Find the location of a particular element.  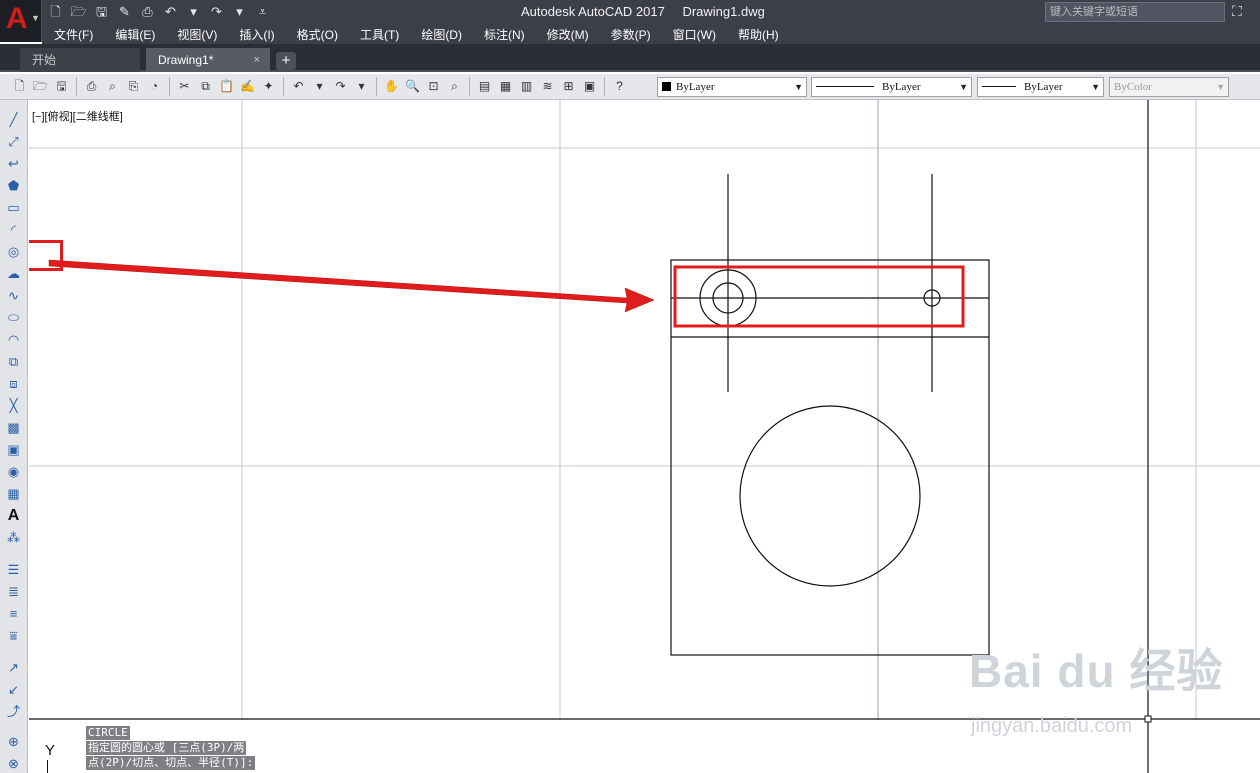

lineweight-dropdown: ByLayer ▼ is located at coordinates (1040, 87).